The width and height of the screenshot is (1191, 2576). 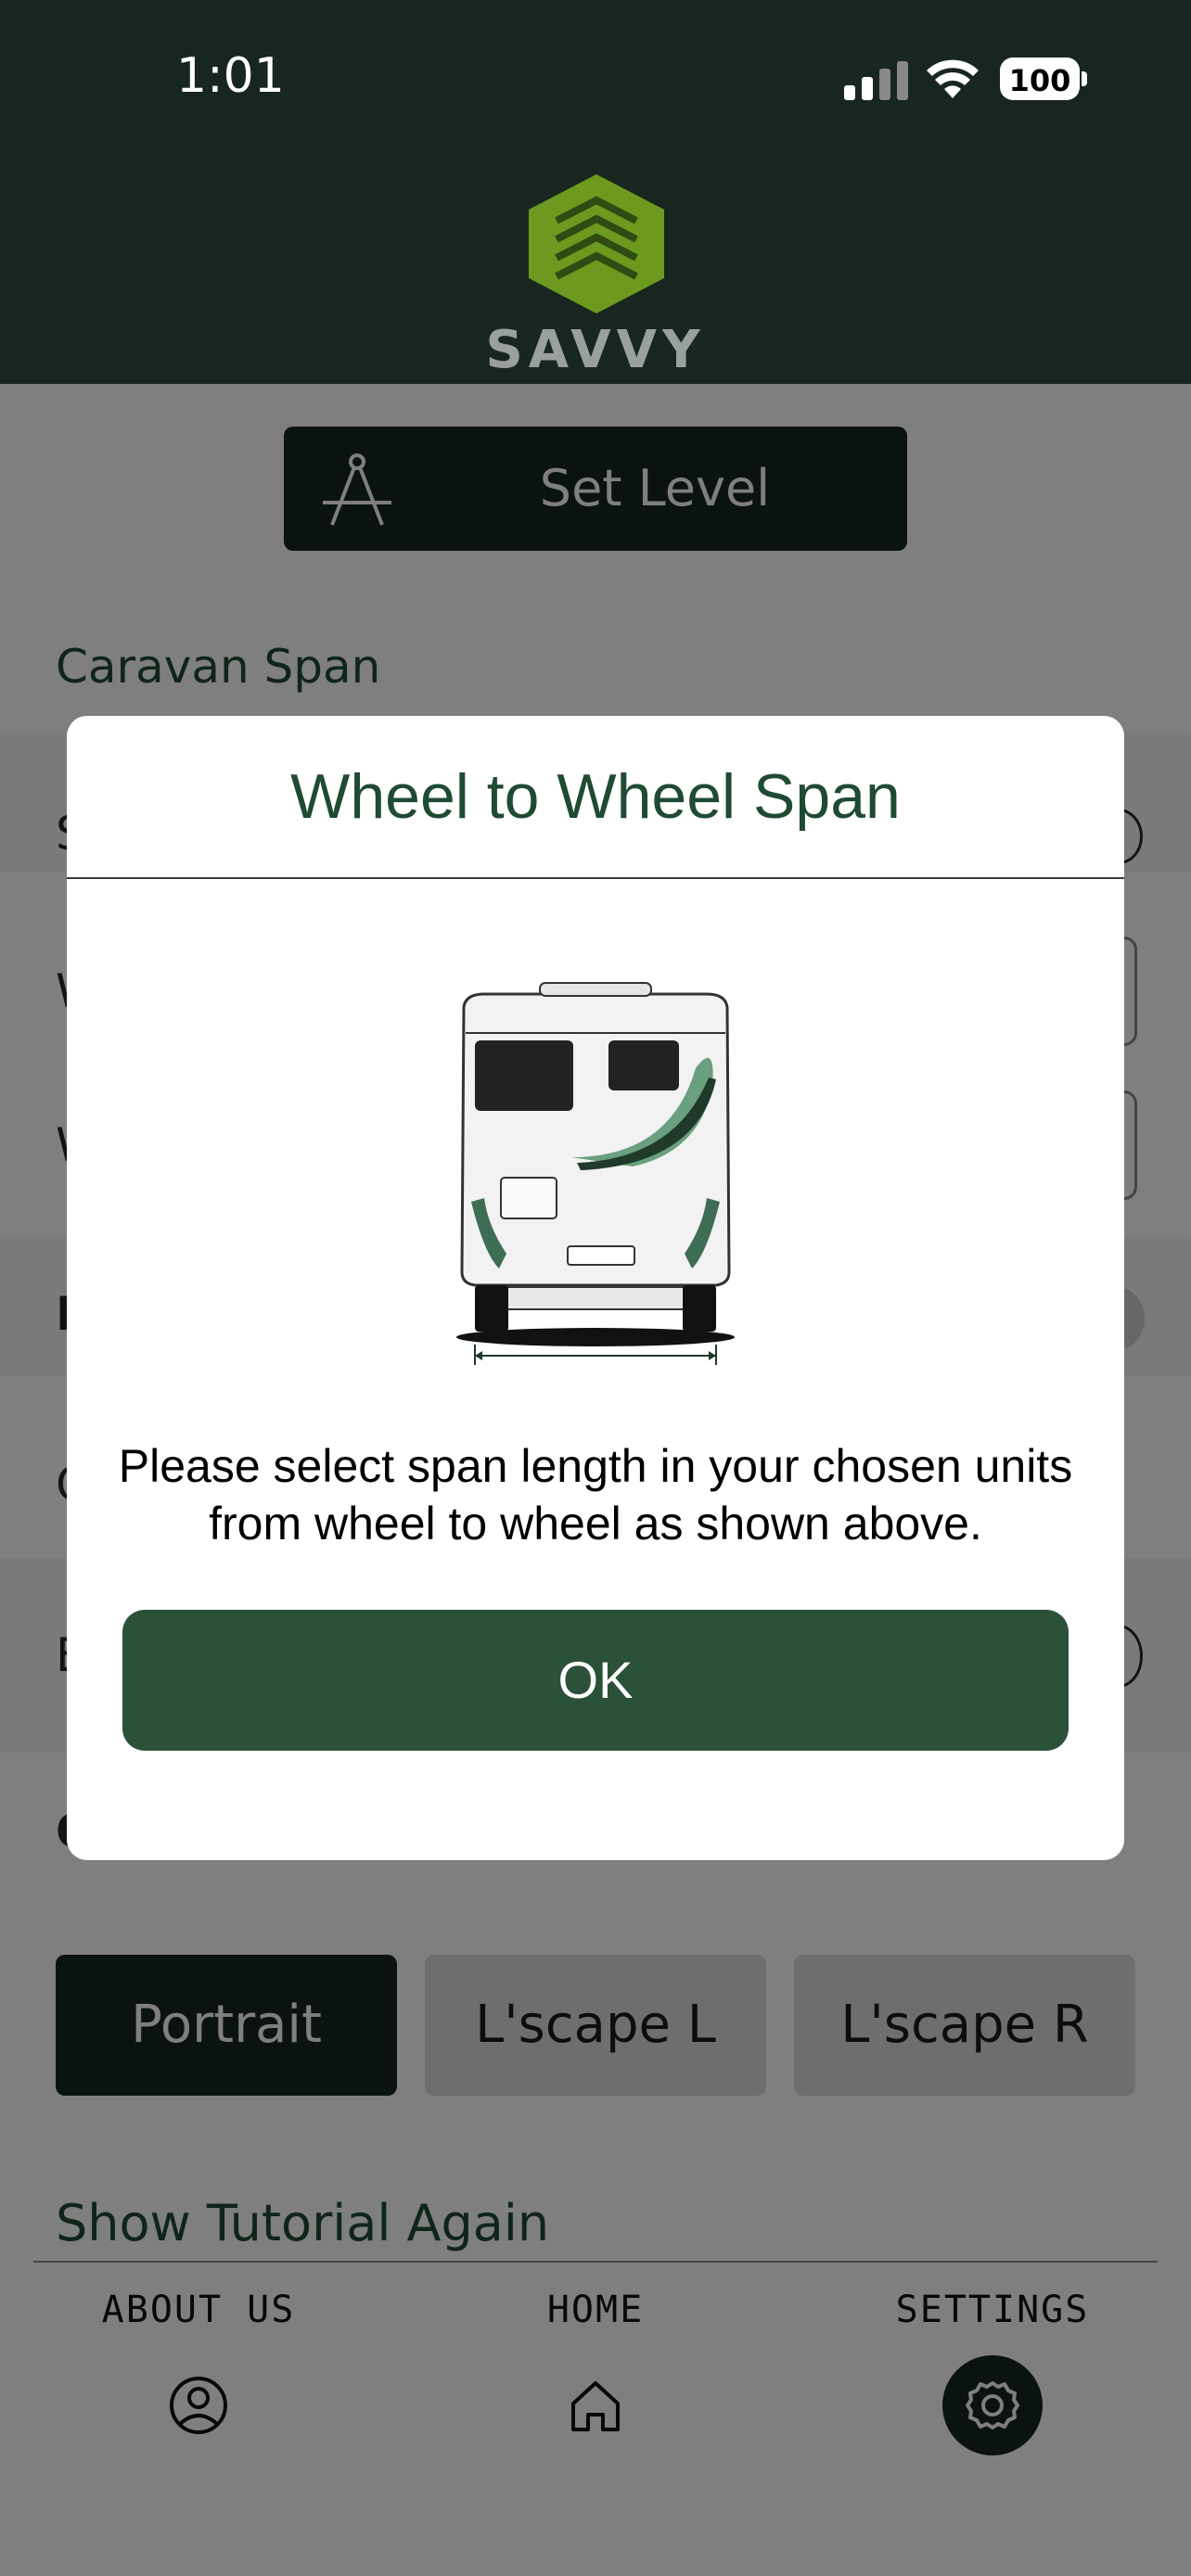 What do you see at coordinates (595, 878) in the screenshot?
I see `dialog-divider` at bounding box center [595, 878].